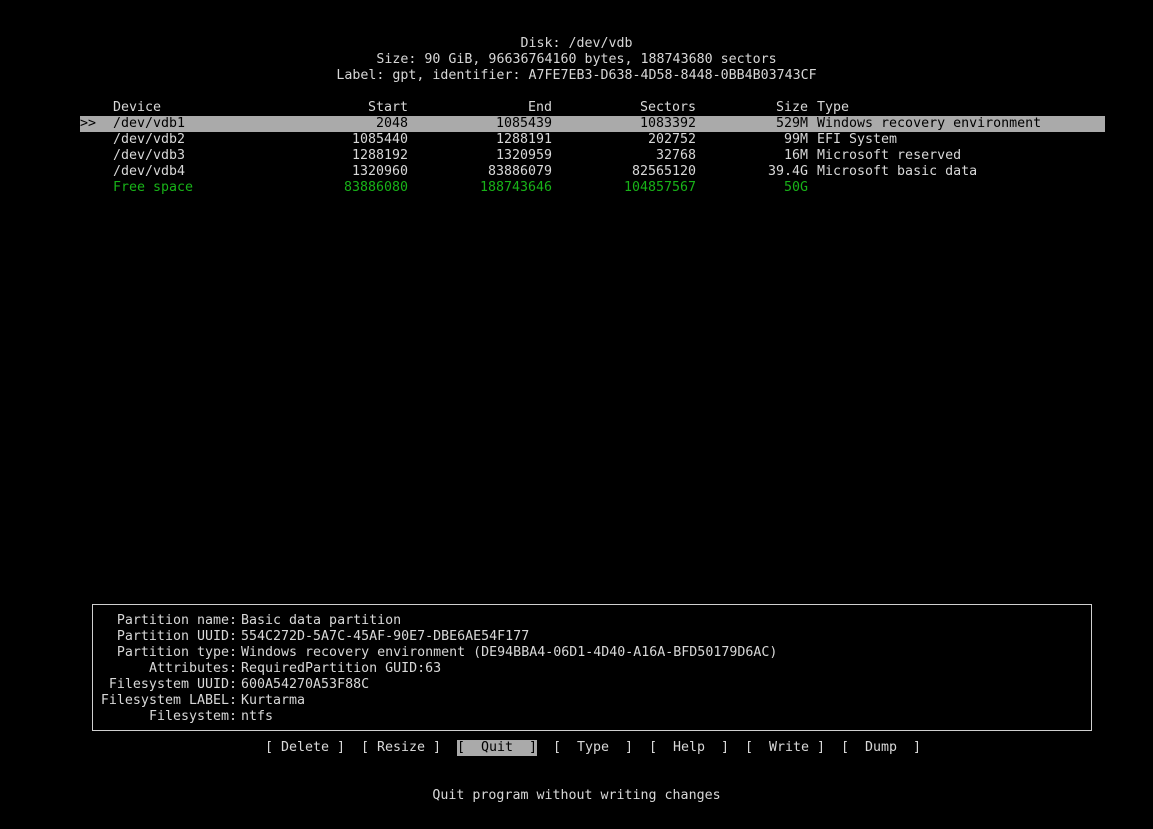 The image size is (1153, 829). Describe the element at coordinates (192, 668) in the screenshot. I see `info-label: Attributes:` at that location.